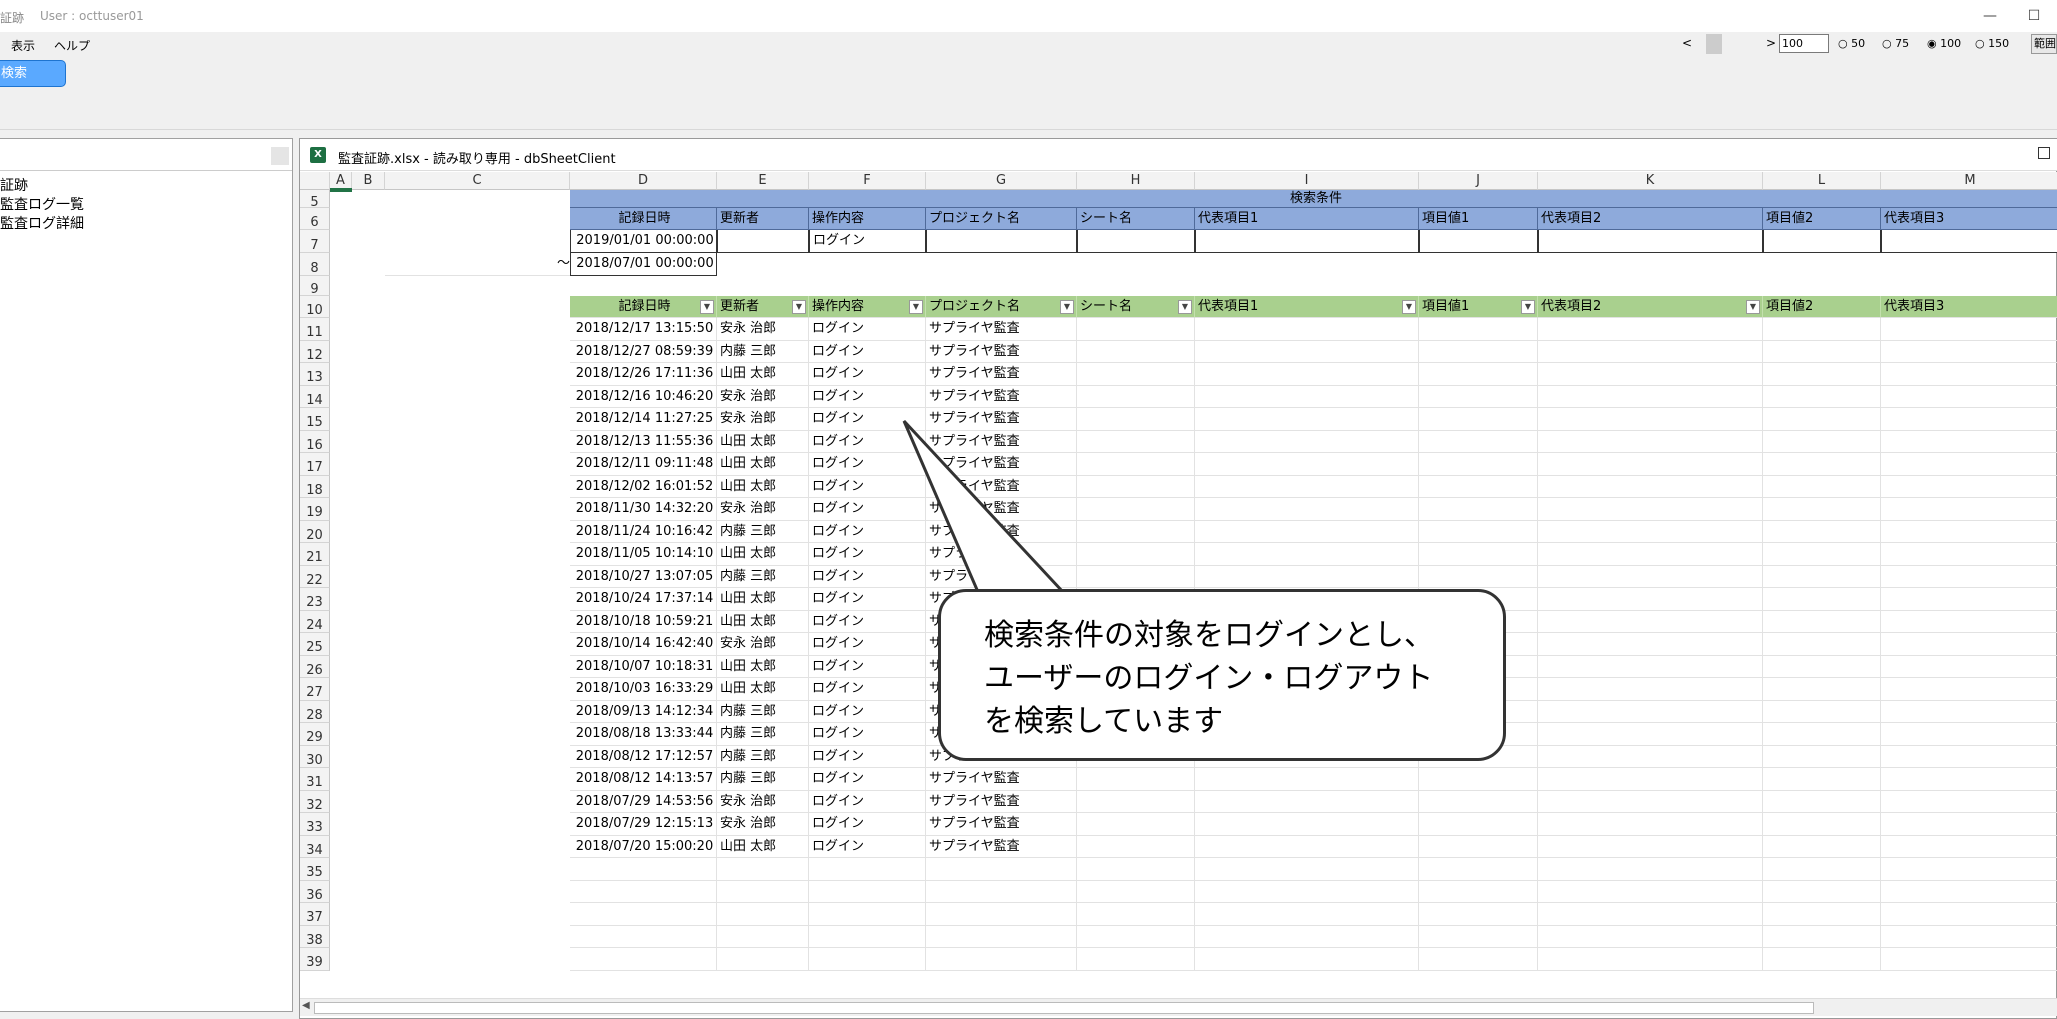 Image resolution: width=2057 pixels, height=1019 pixels. What do you see at coordinates (2044, 44) in the screenshot?
I see `range-button: 範囲` at bounding box center [2044, 44].